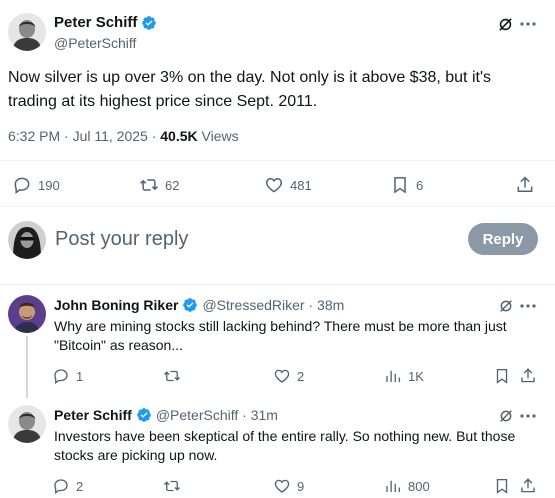 The width and height of the screenshot is (555, 498). Describe the element at coordinates (27, 367) in the screenshot. I see `thread-connector` at that location.